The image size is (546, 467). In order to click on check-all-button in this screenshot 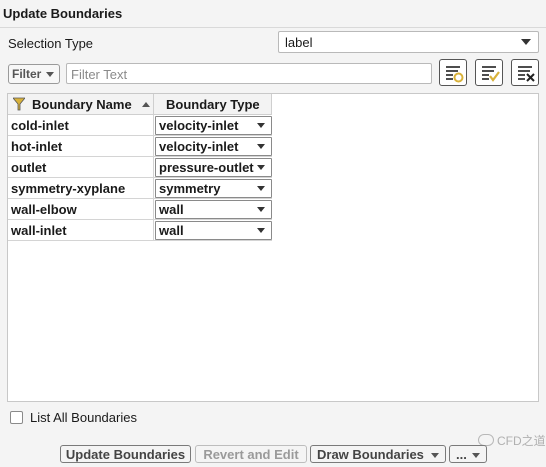, I will do `click(489, 72)`.